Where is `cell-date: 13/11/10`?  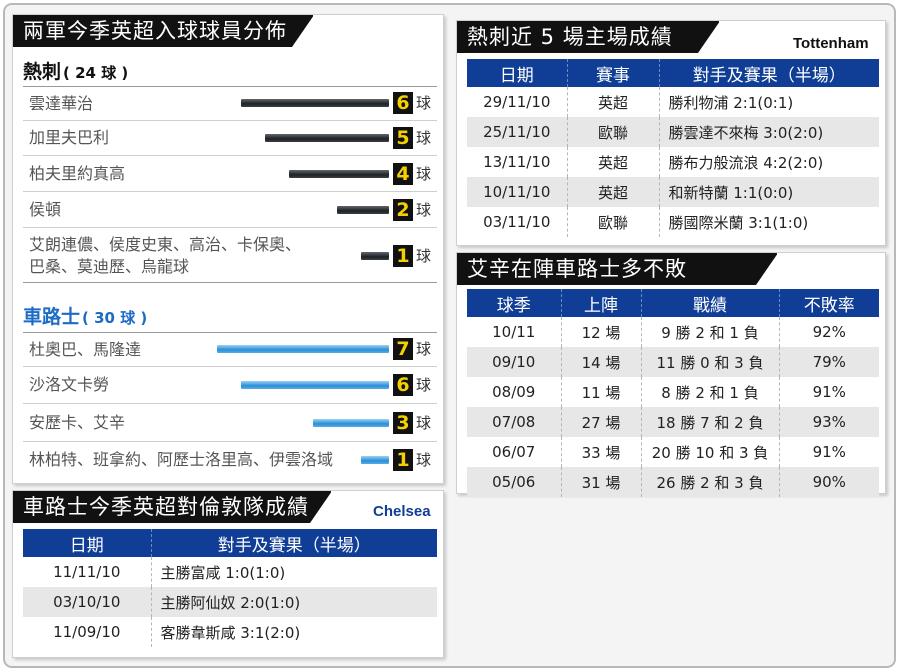 cell-date: 13/11/10 is located at coordinates (517, 162).